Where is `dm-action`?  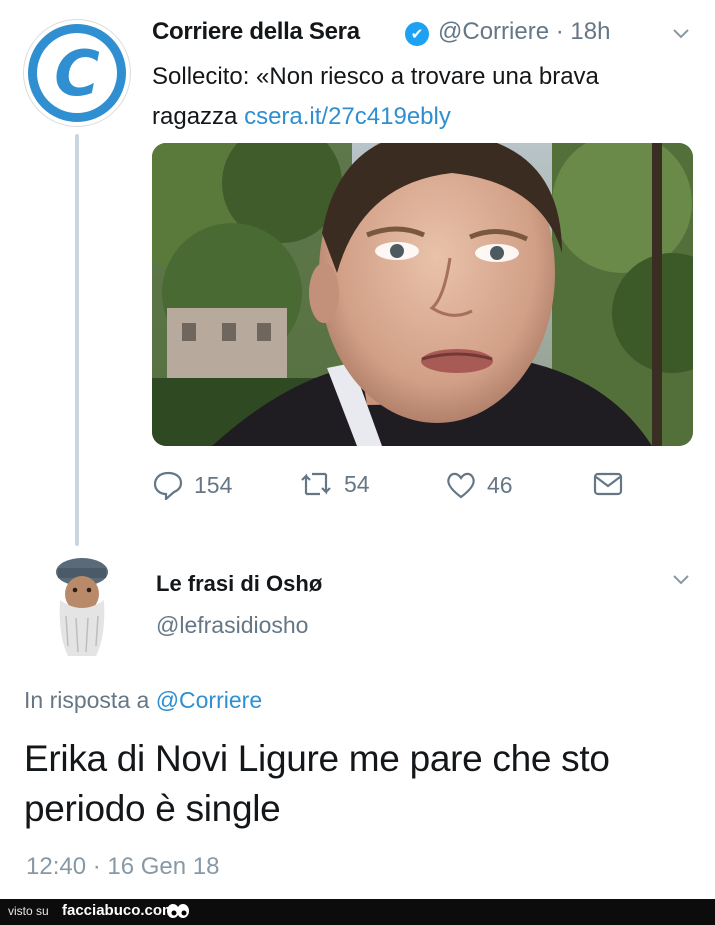
dm-action is located at coordinates (608, 484).